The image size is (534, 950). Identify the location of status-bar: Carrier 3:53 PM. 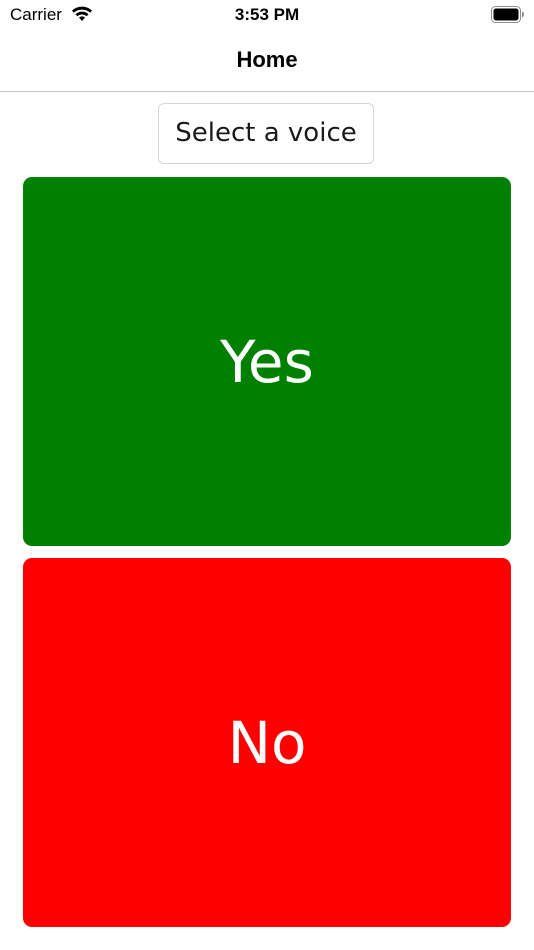
(267, 16).